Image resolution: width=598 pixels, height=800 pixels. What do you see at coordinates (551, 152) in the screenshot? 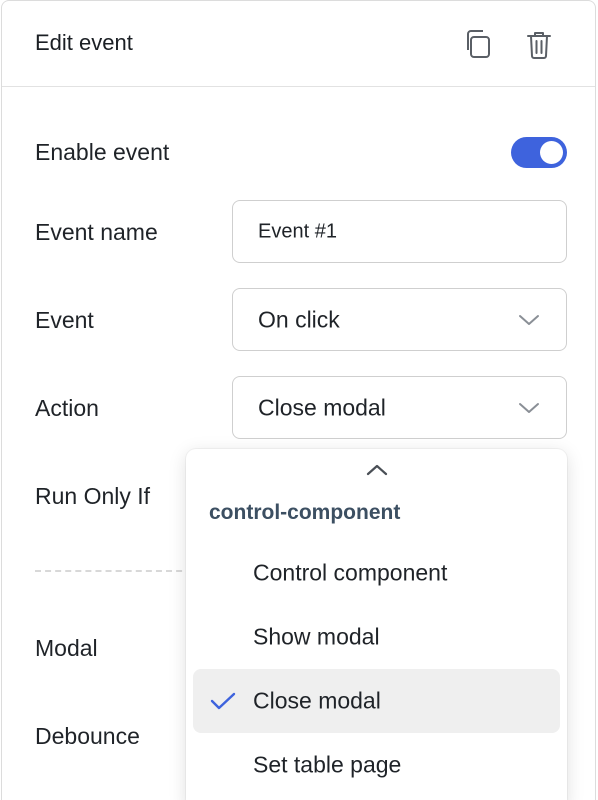
I see `toggle-knob` at bounding box center [551, 152].